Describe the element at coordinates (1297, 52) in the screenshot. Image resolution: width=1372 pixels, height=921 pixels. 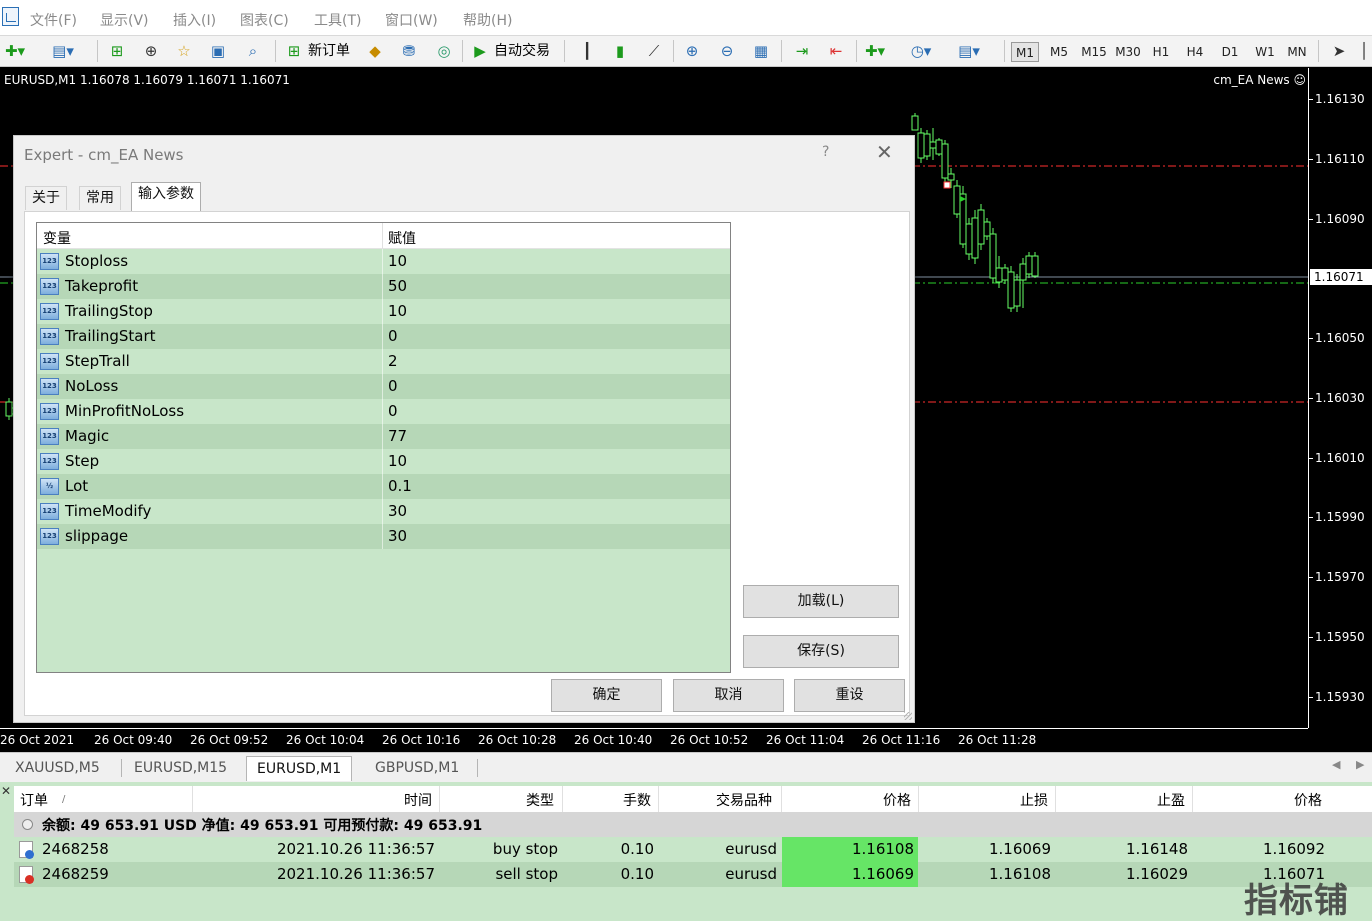
I see `timeframe-mn: MN` at that location.